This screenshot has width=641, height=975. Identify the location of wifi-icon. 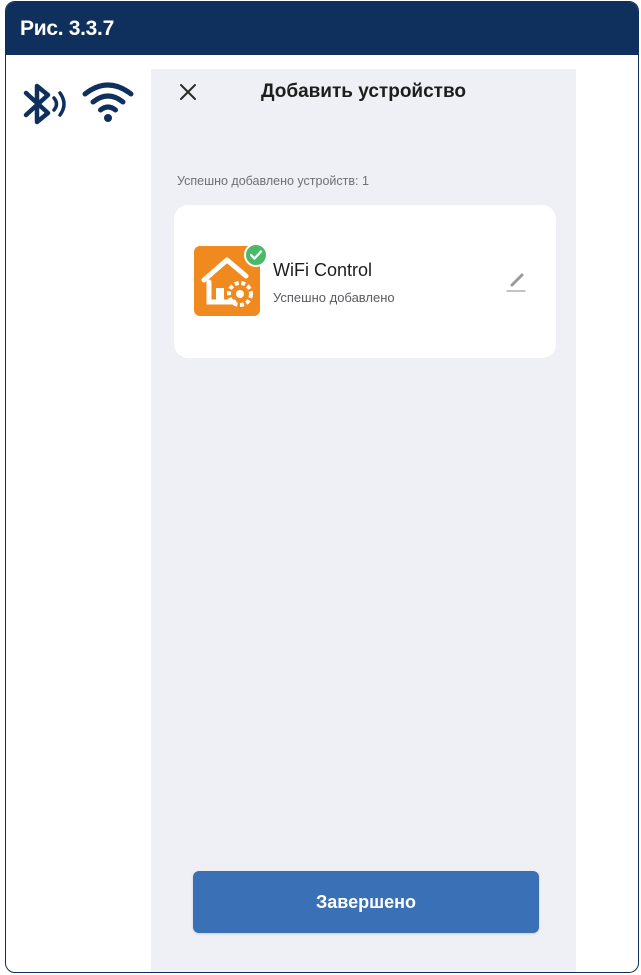
(108, 102).